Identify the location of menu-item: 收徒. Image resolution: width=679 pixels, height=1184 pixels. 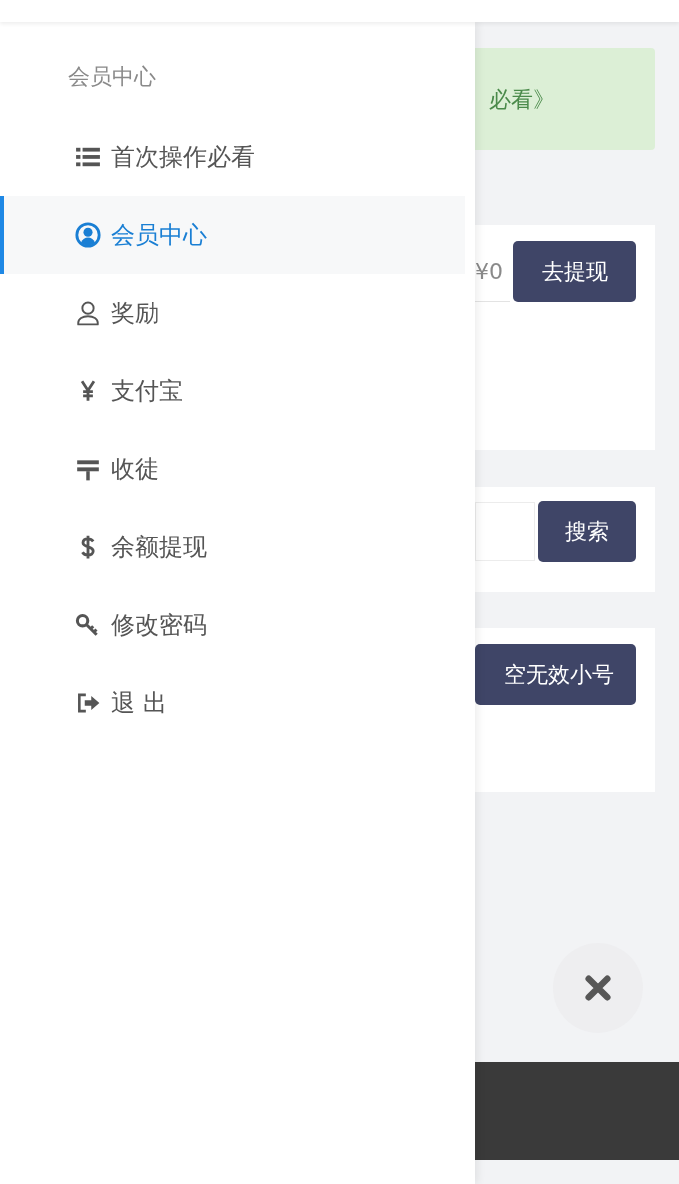
(232, 469).